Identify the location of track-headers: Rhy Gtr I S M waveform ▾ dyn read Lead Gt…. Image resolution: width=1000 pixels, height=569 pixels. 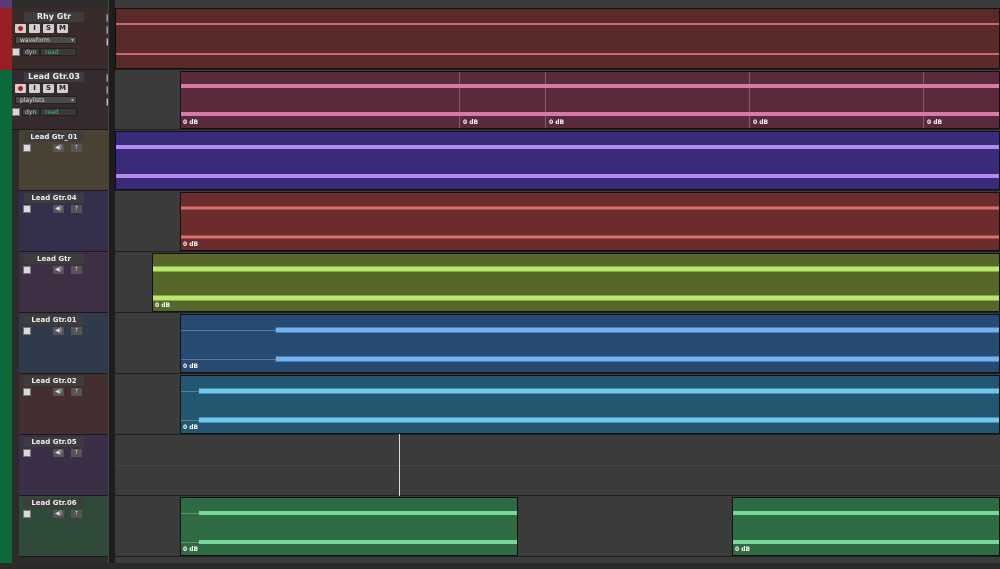
(63, 284).